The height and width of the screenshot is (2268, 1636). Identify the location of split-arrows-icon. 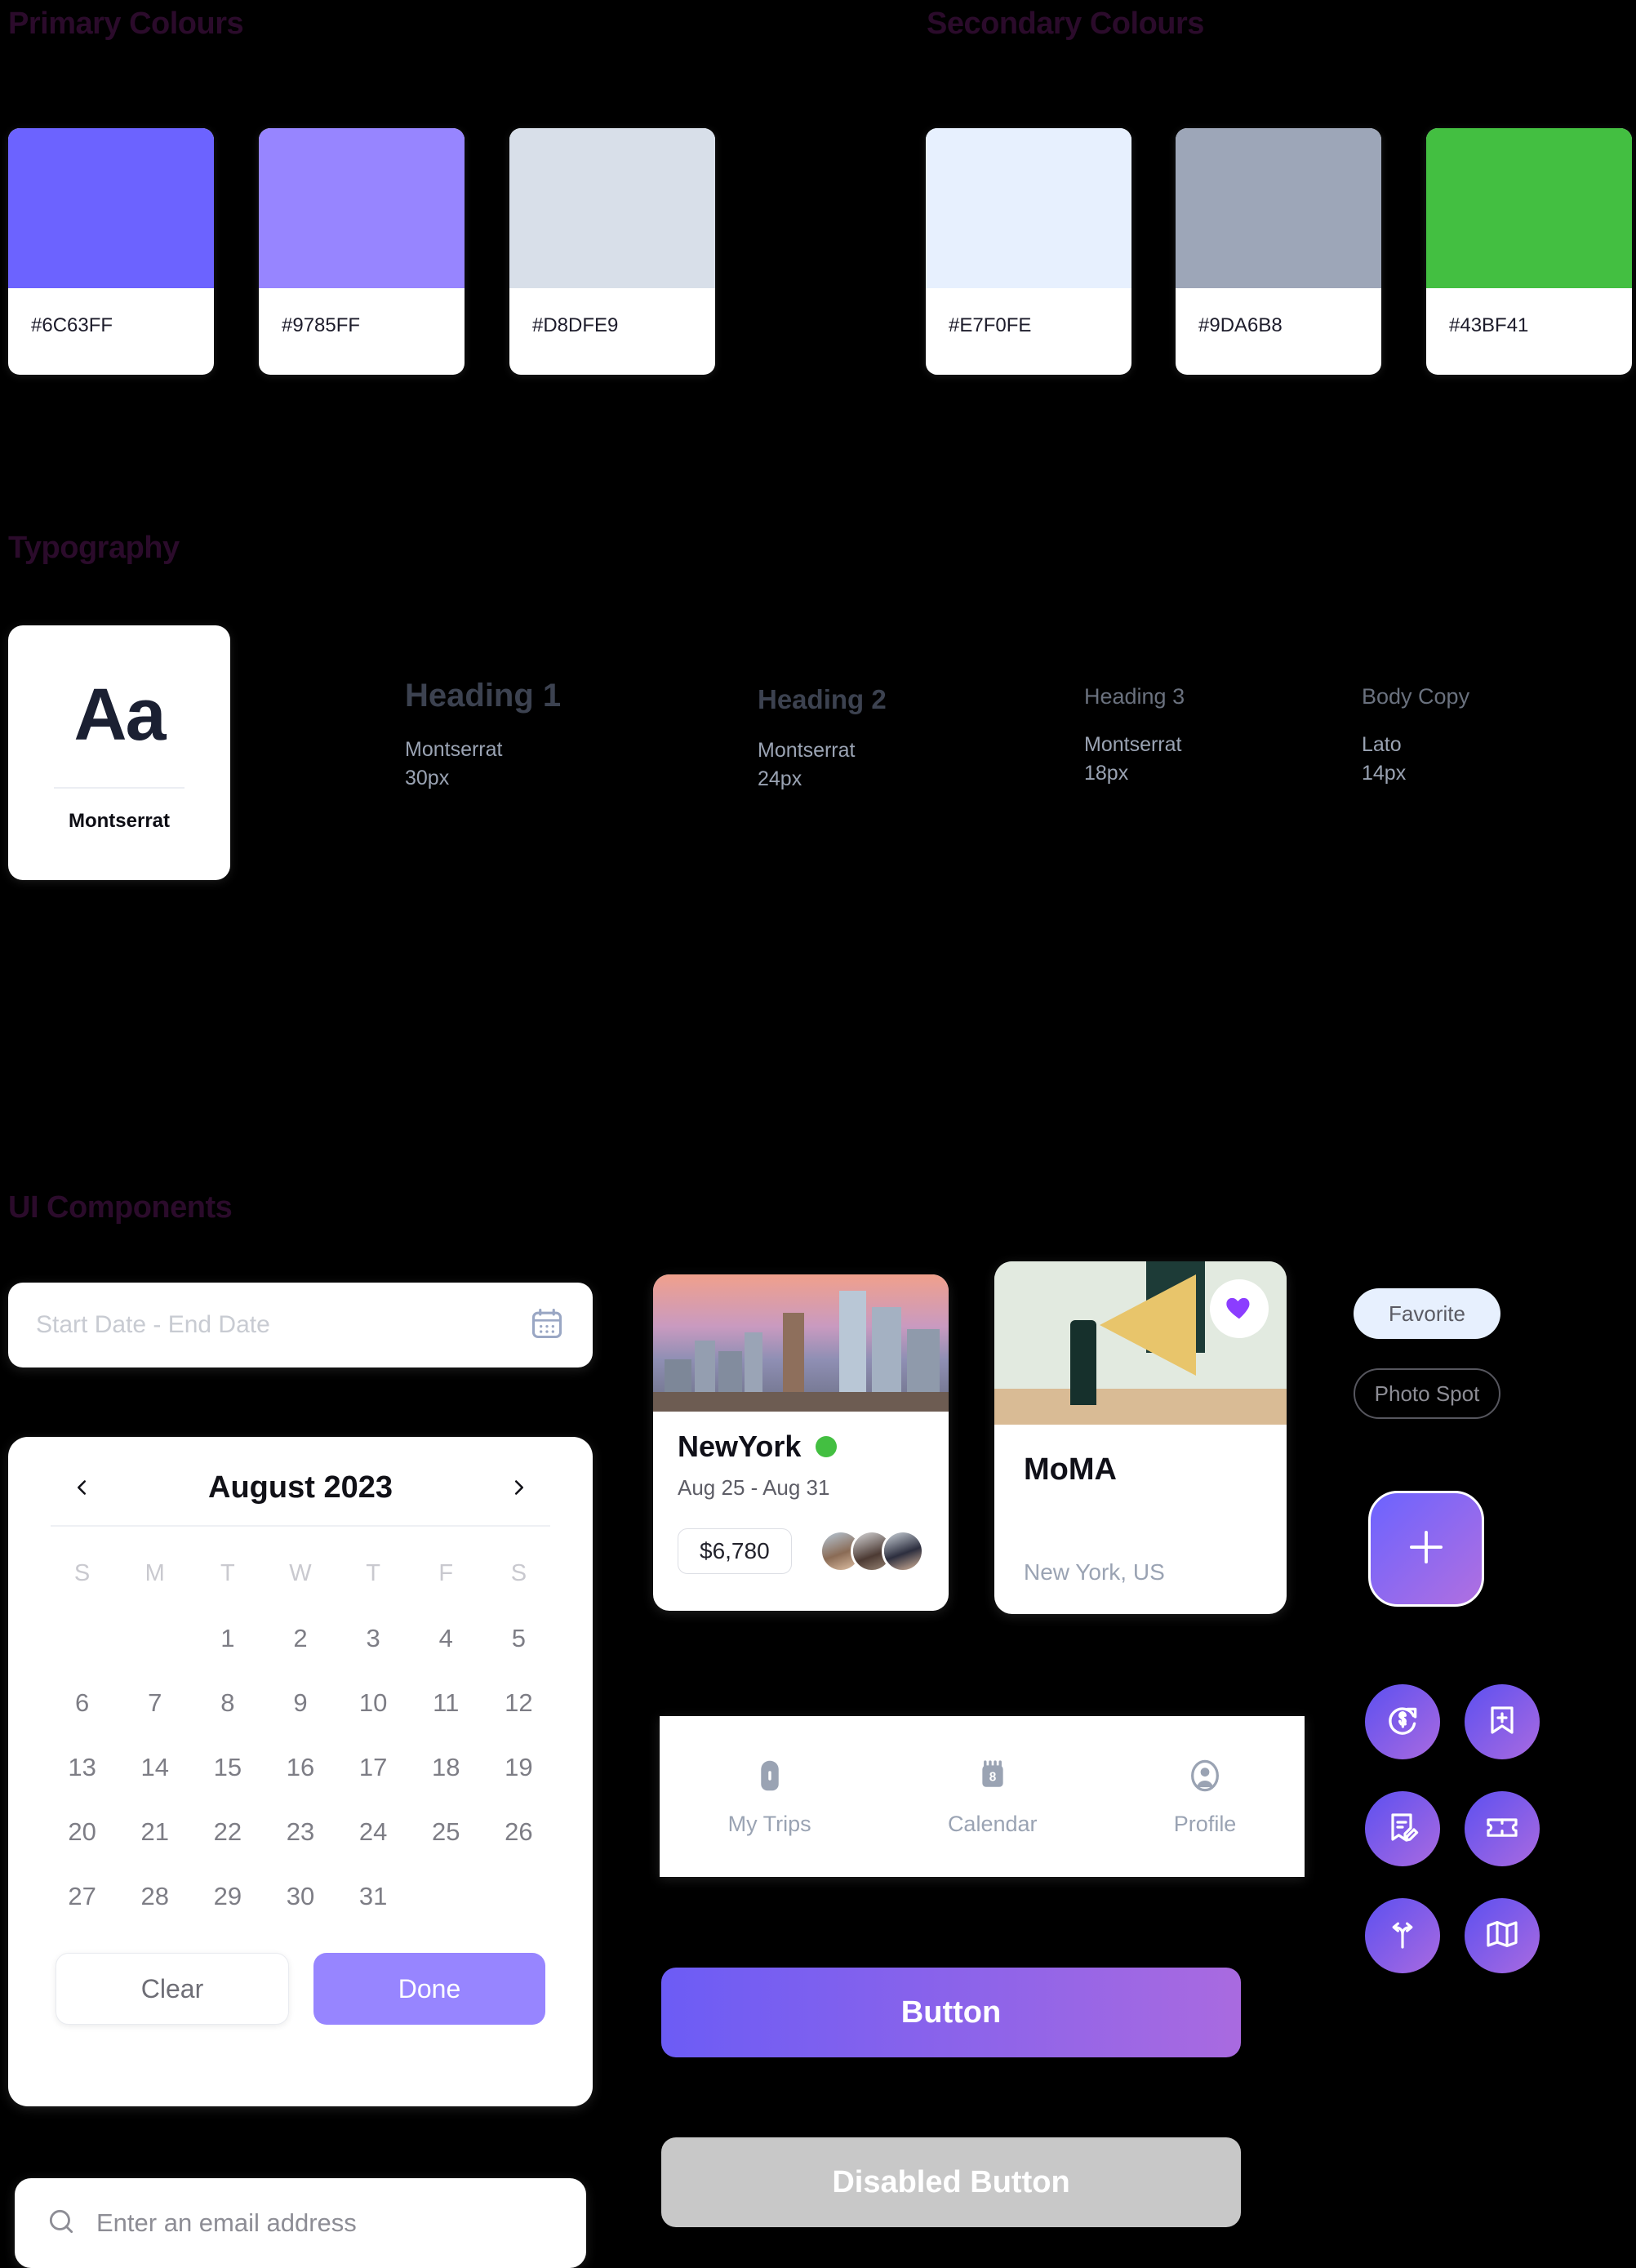
(1402, 1936).